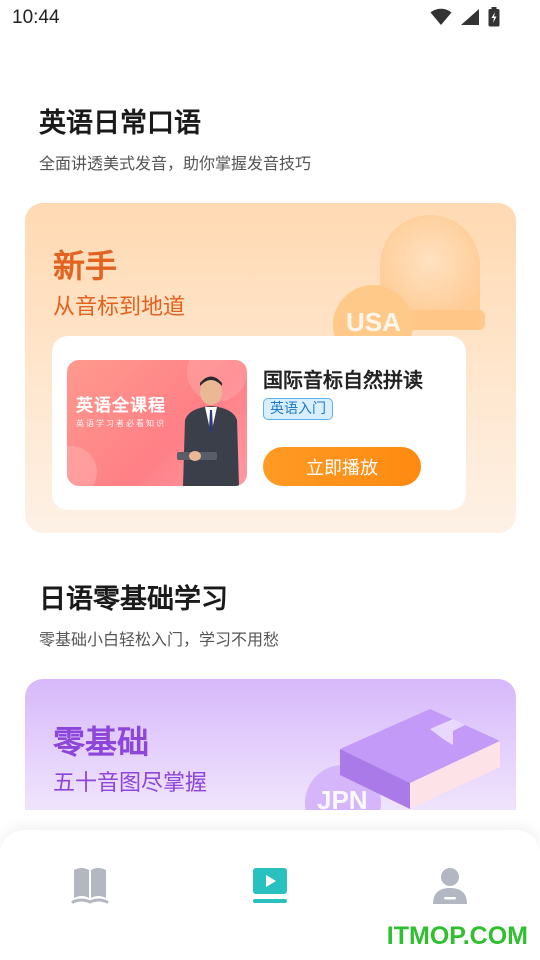 Image resolution: width=540 pixels, height=960 pixels. I want to click on thumb-title: 英语全课程, so click(121, 406).